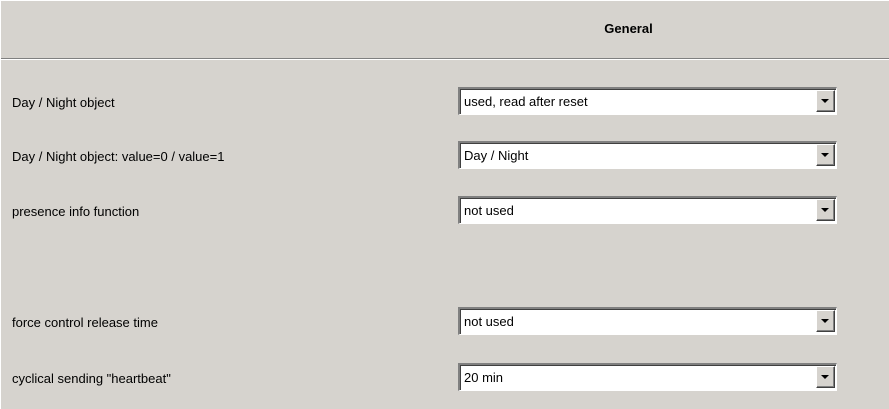 Image resolution: width=889 pixels, height=409 pixels. Describe the element at coordinates (445, 30) in the screenshot. I see `panel-header: General` at that location.